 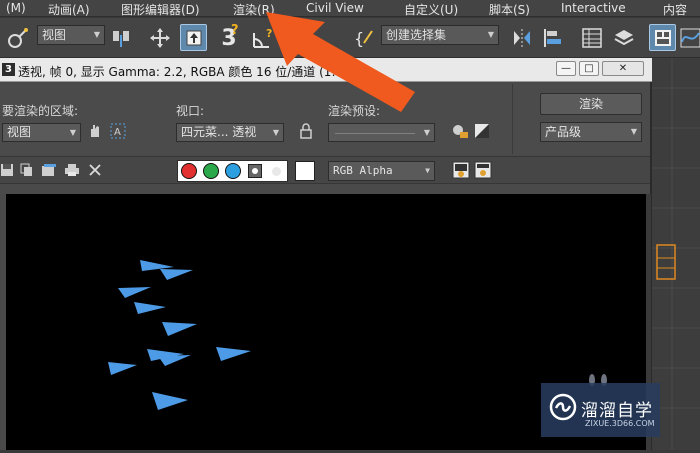 What do you see at coordinates (593, 8) in the screenshot?
I see `menu-item-interactive: Interactive` at bounding box center [593, 8].